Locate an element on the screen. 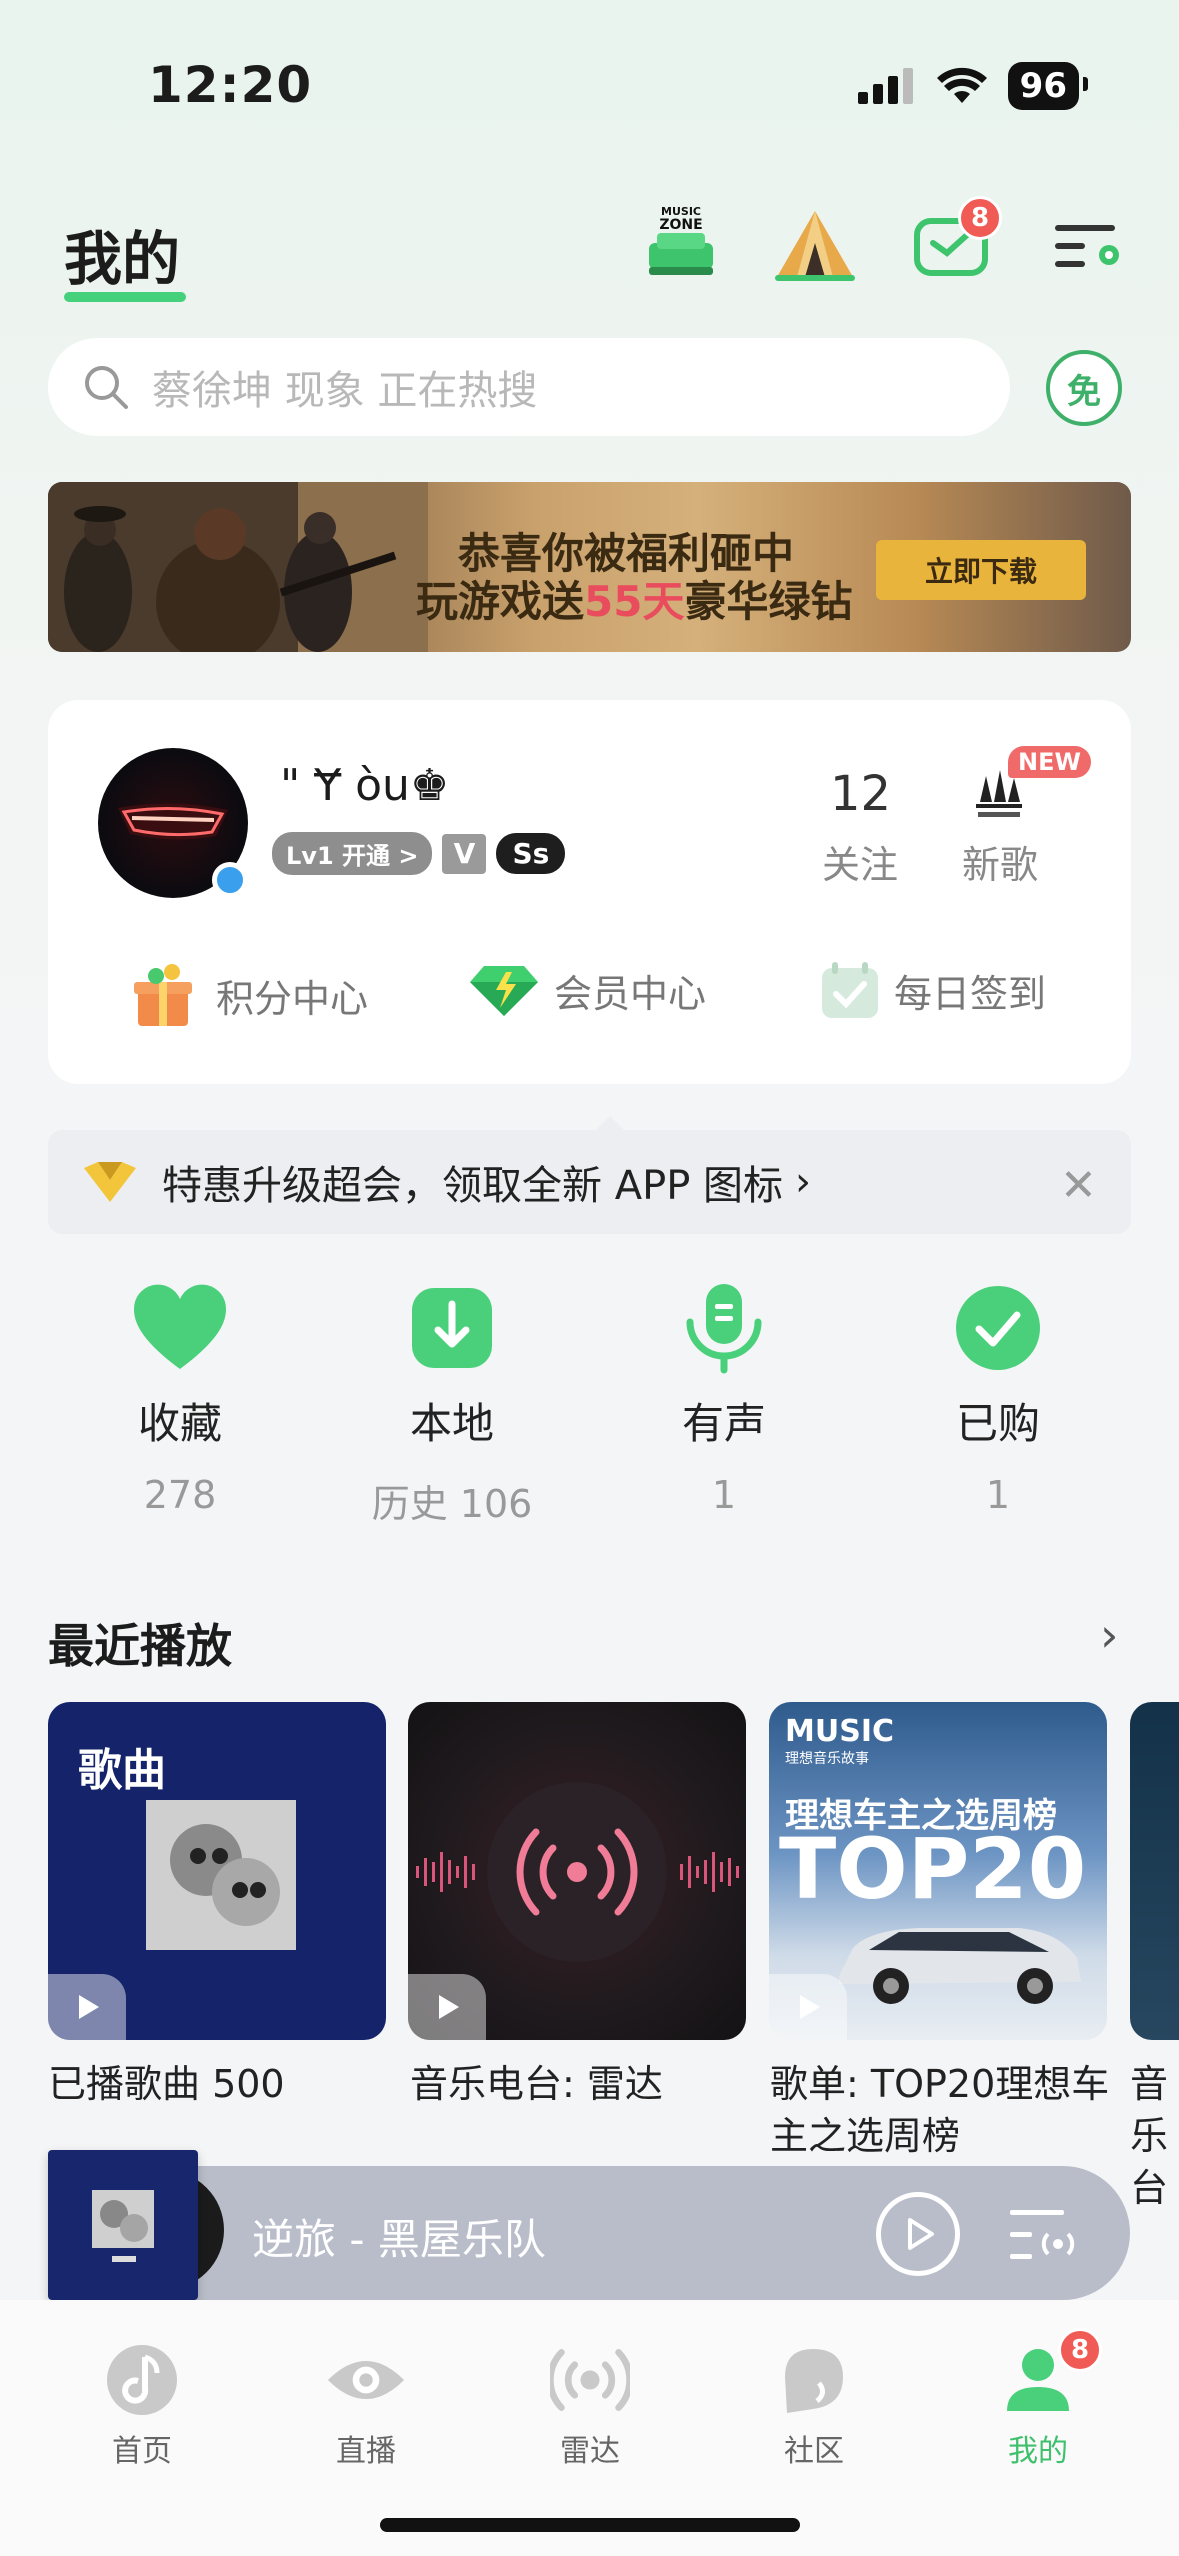  banner-line2-c: 豪华绿钻 is located at coordinates (768, 601).